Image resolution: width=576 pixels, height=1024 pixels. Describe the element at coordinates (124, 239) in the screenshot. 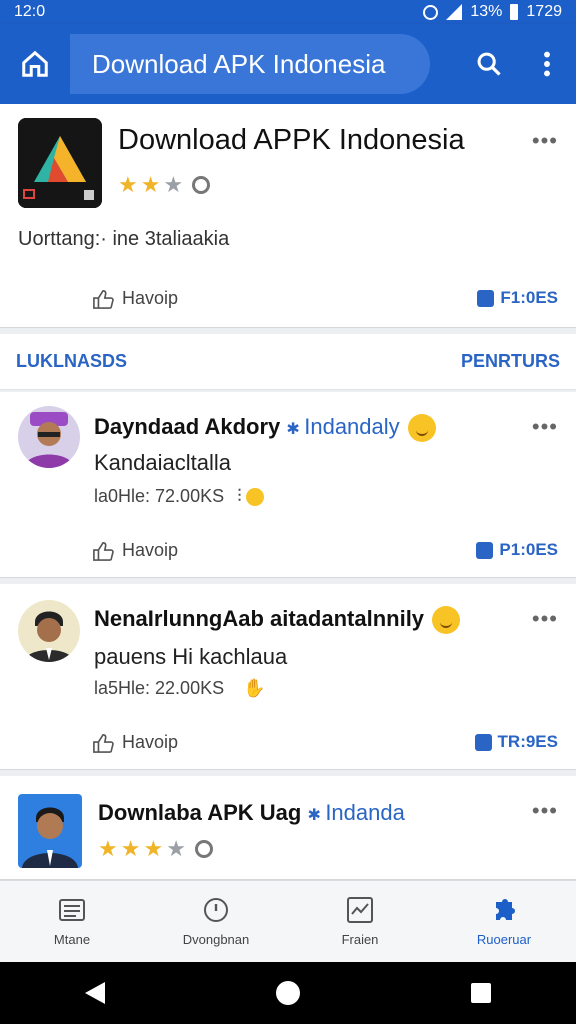

I see `app-description: Uorttang:· ine 3taliaakia` at that location.